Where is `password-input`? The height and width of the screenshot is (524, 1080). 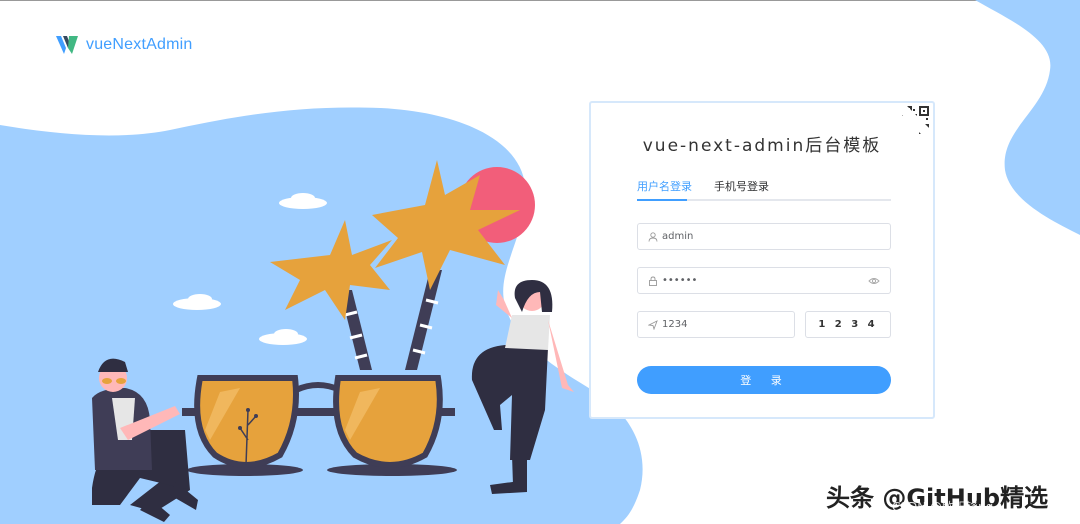
password-input is located at coordinates (765, 280).